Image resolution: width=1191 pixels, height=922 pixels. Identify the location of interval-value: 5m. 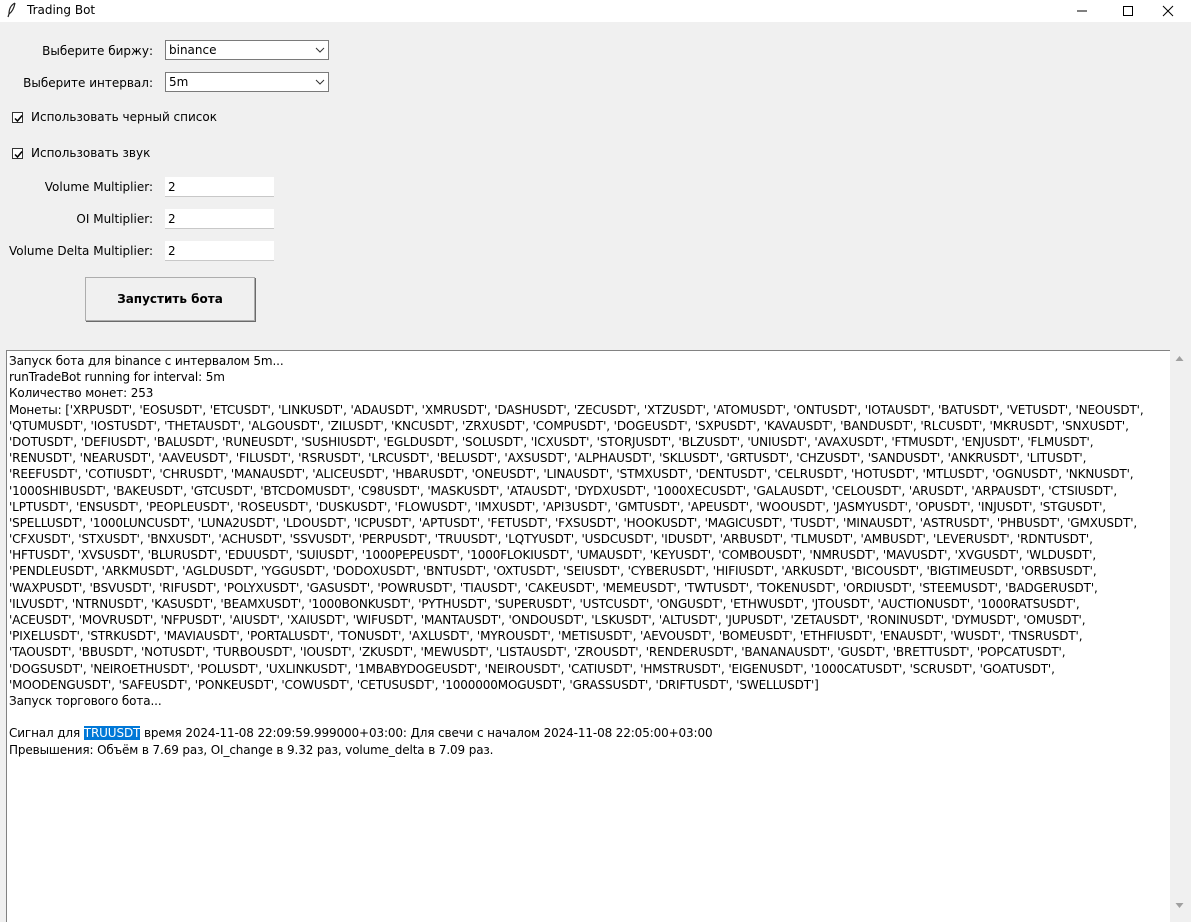
(179, 82).